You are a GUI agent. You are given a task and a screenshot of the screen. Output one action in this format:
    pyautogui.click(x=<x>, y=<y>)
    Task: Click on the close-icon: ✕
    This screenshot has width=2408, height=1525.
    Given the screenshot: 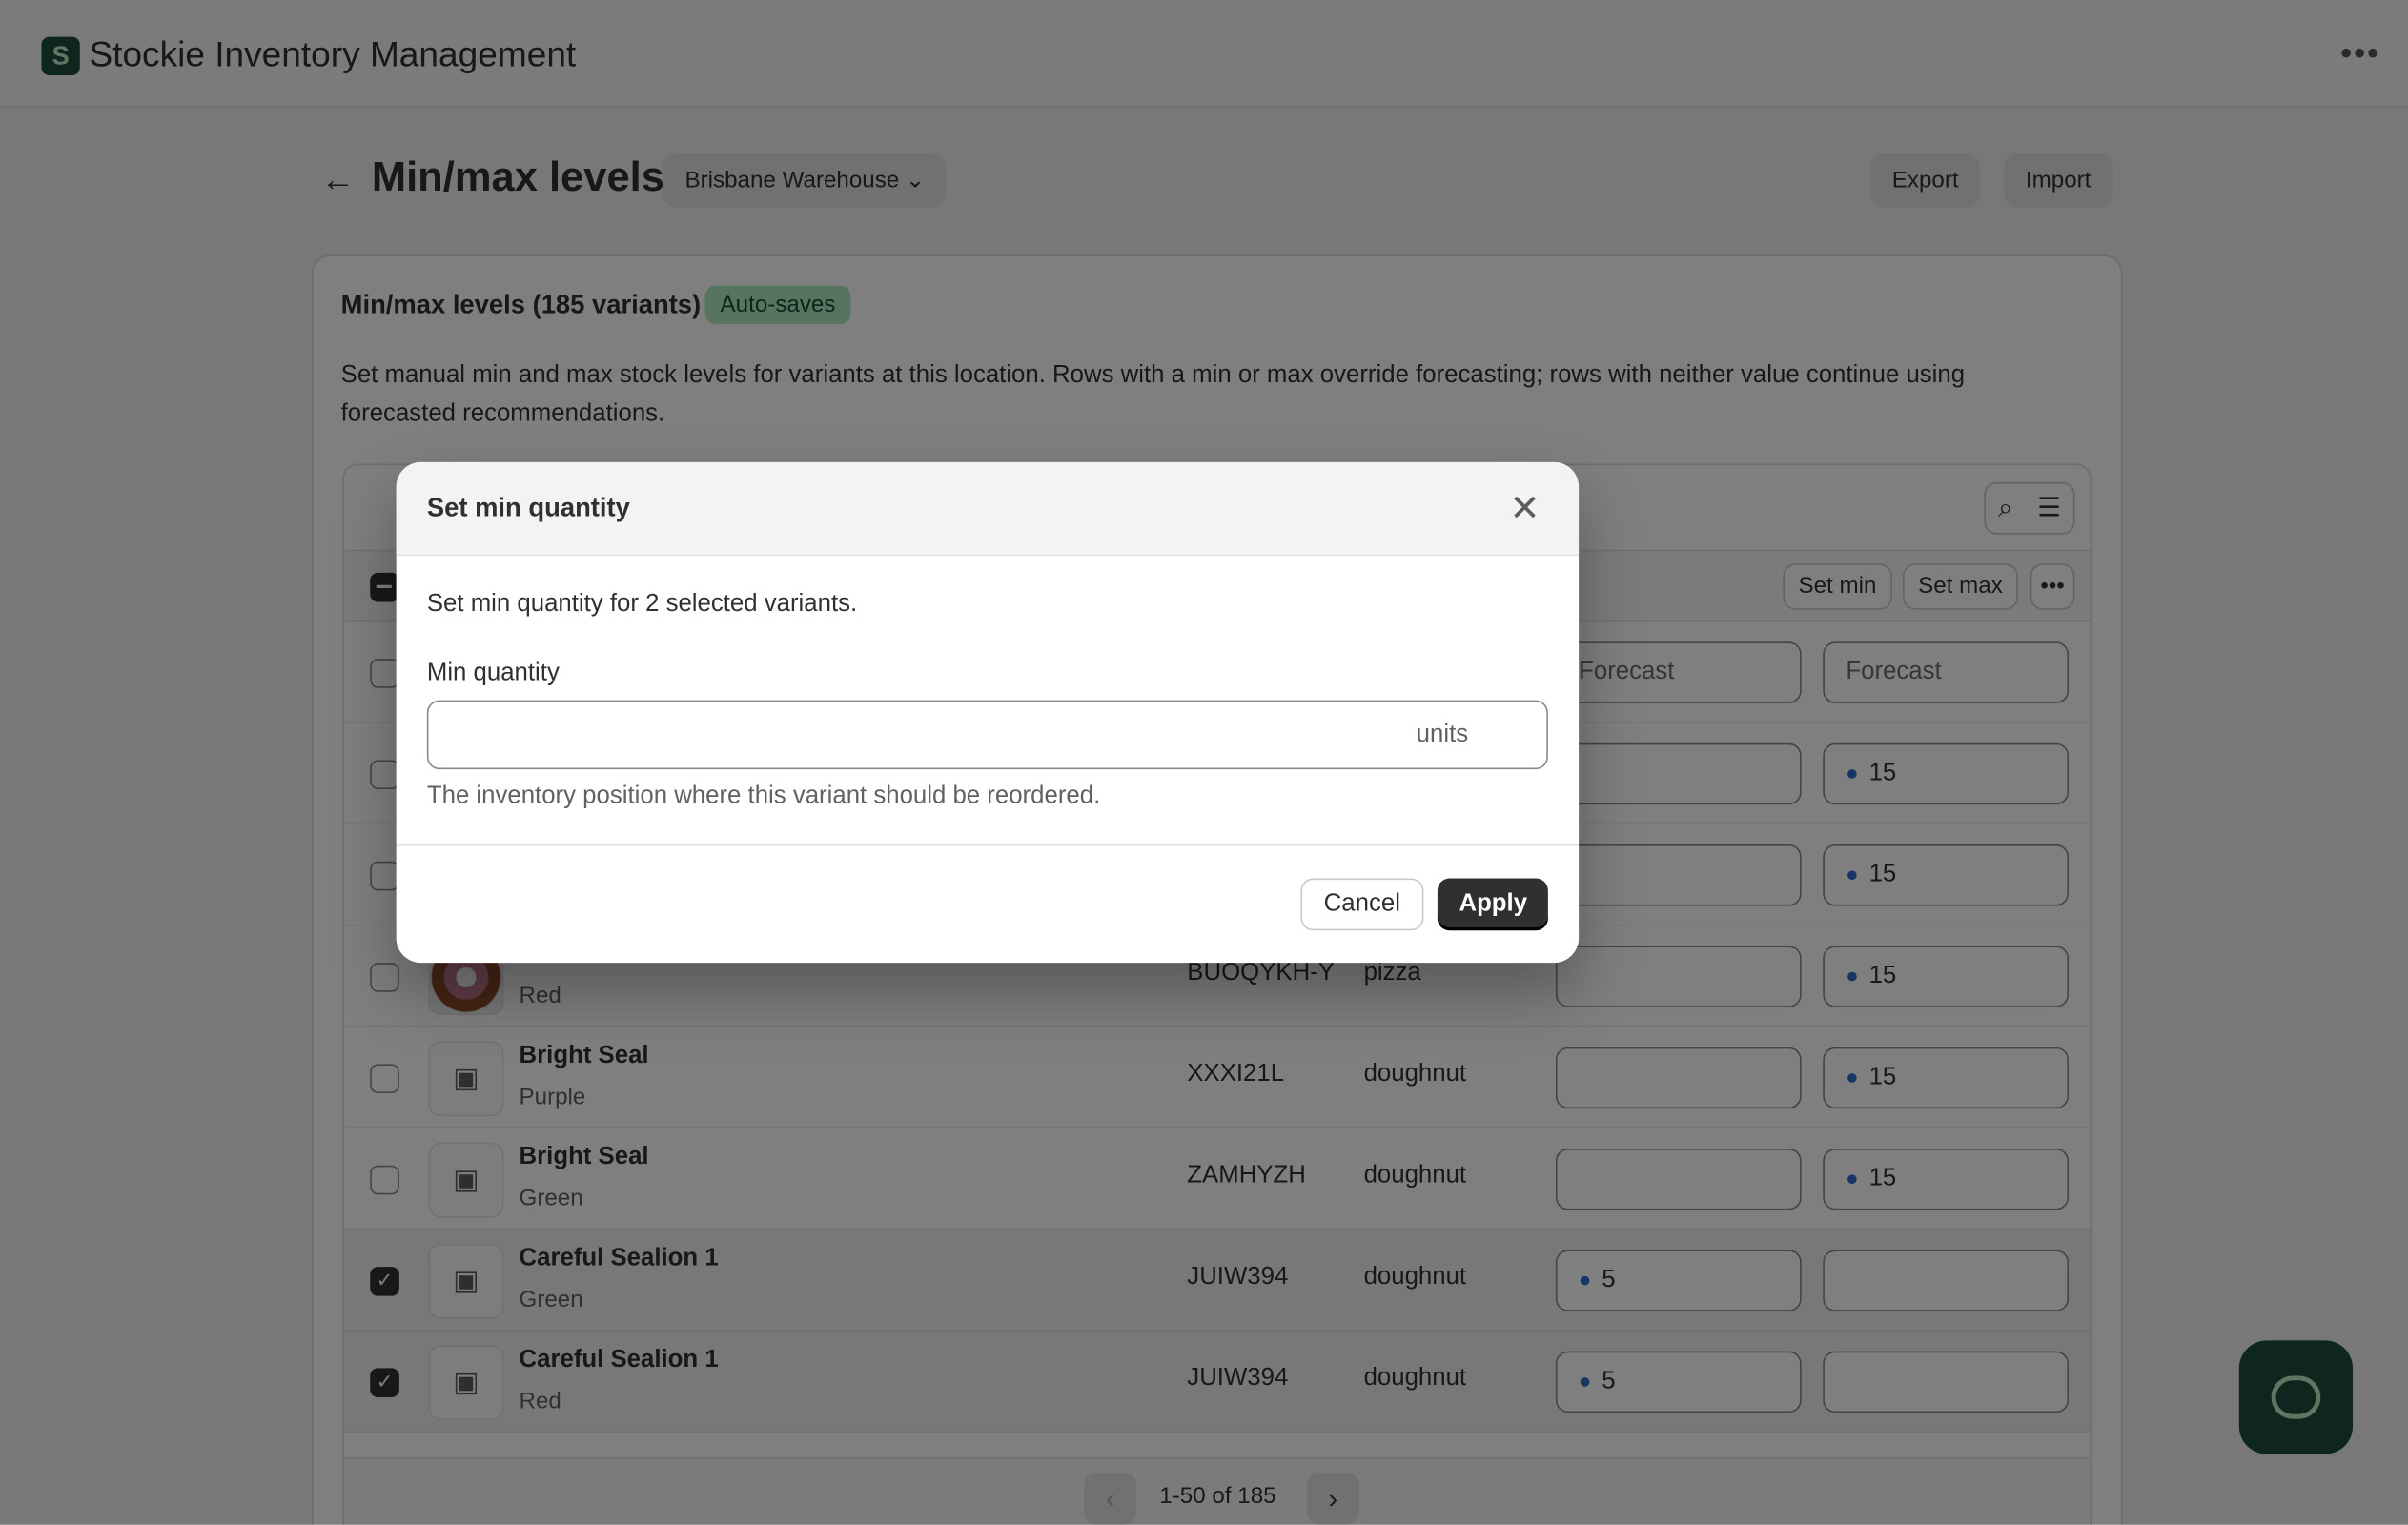 What is the action you would take?
    pyautogui.click(x=1524, y=509)
    